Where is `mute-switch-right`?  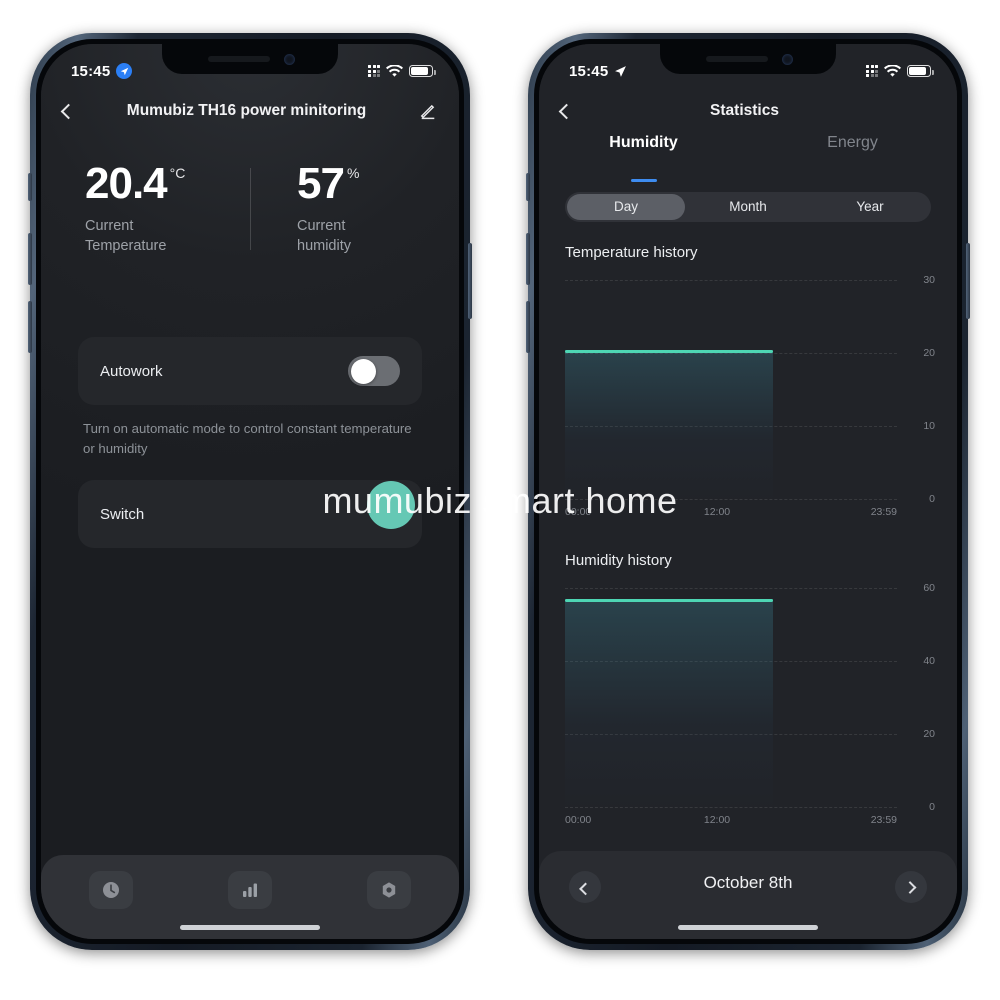
mute-switch-right is located at coordinates (528, 187).